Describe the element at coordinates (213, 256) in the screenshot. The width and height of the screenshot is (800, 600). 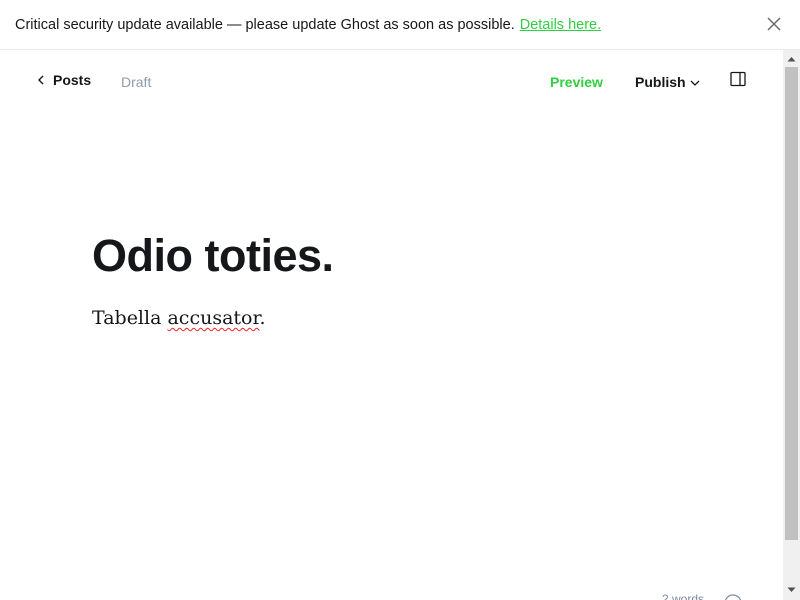
I see `post-title: Odio toties.` at that location.